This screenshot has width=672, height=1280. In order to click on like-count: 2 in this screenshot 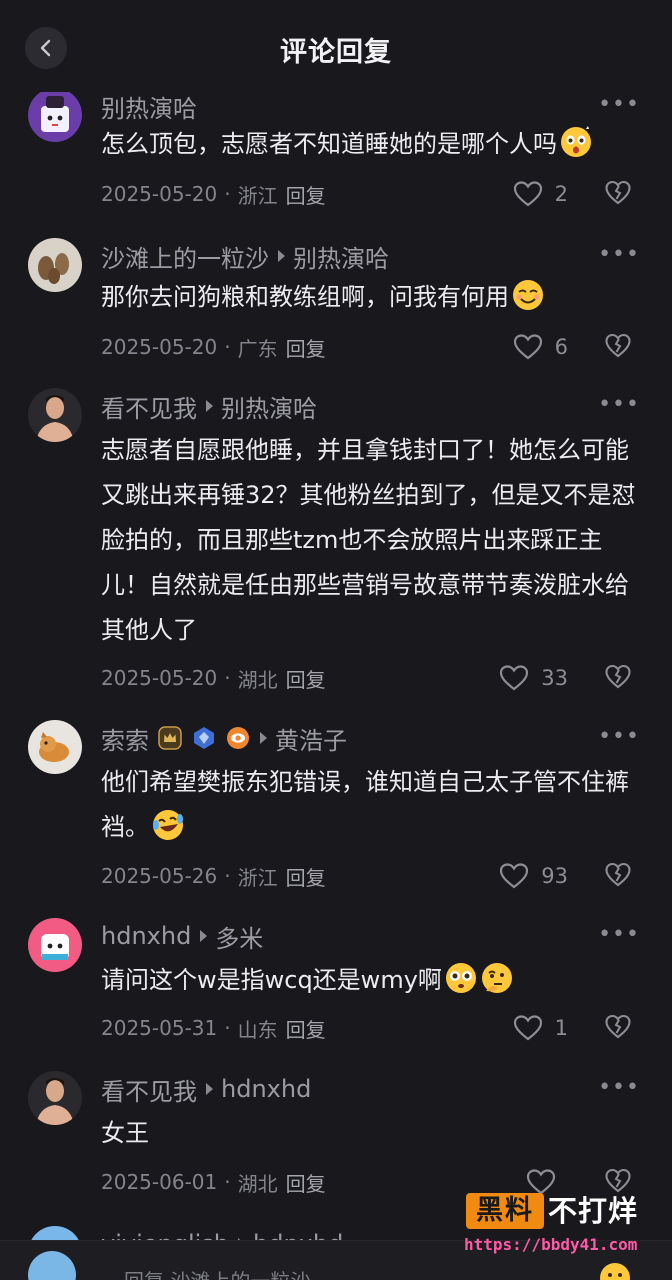, I will do `click(561, 194)`.